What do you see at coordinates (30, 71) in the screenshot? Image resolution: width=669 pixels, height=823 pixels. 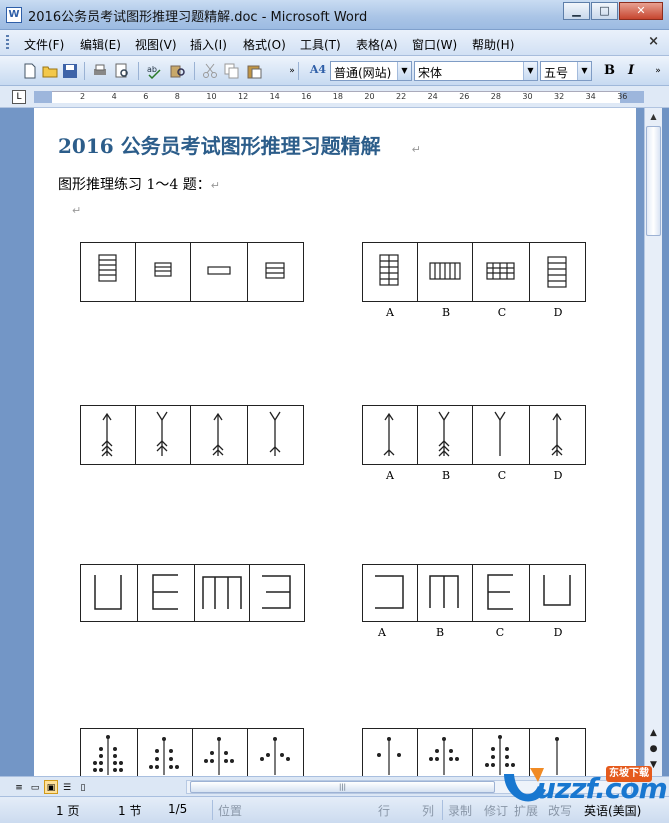 I see `new-document-icon` at bounding box center [30, 71].